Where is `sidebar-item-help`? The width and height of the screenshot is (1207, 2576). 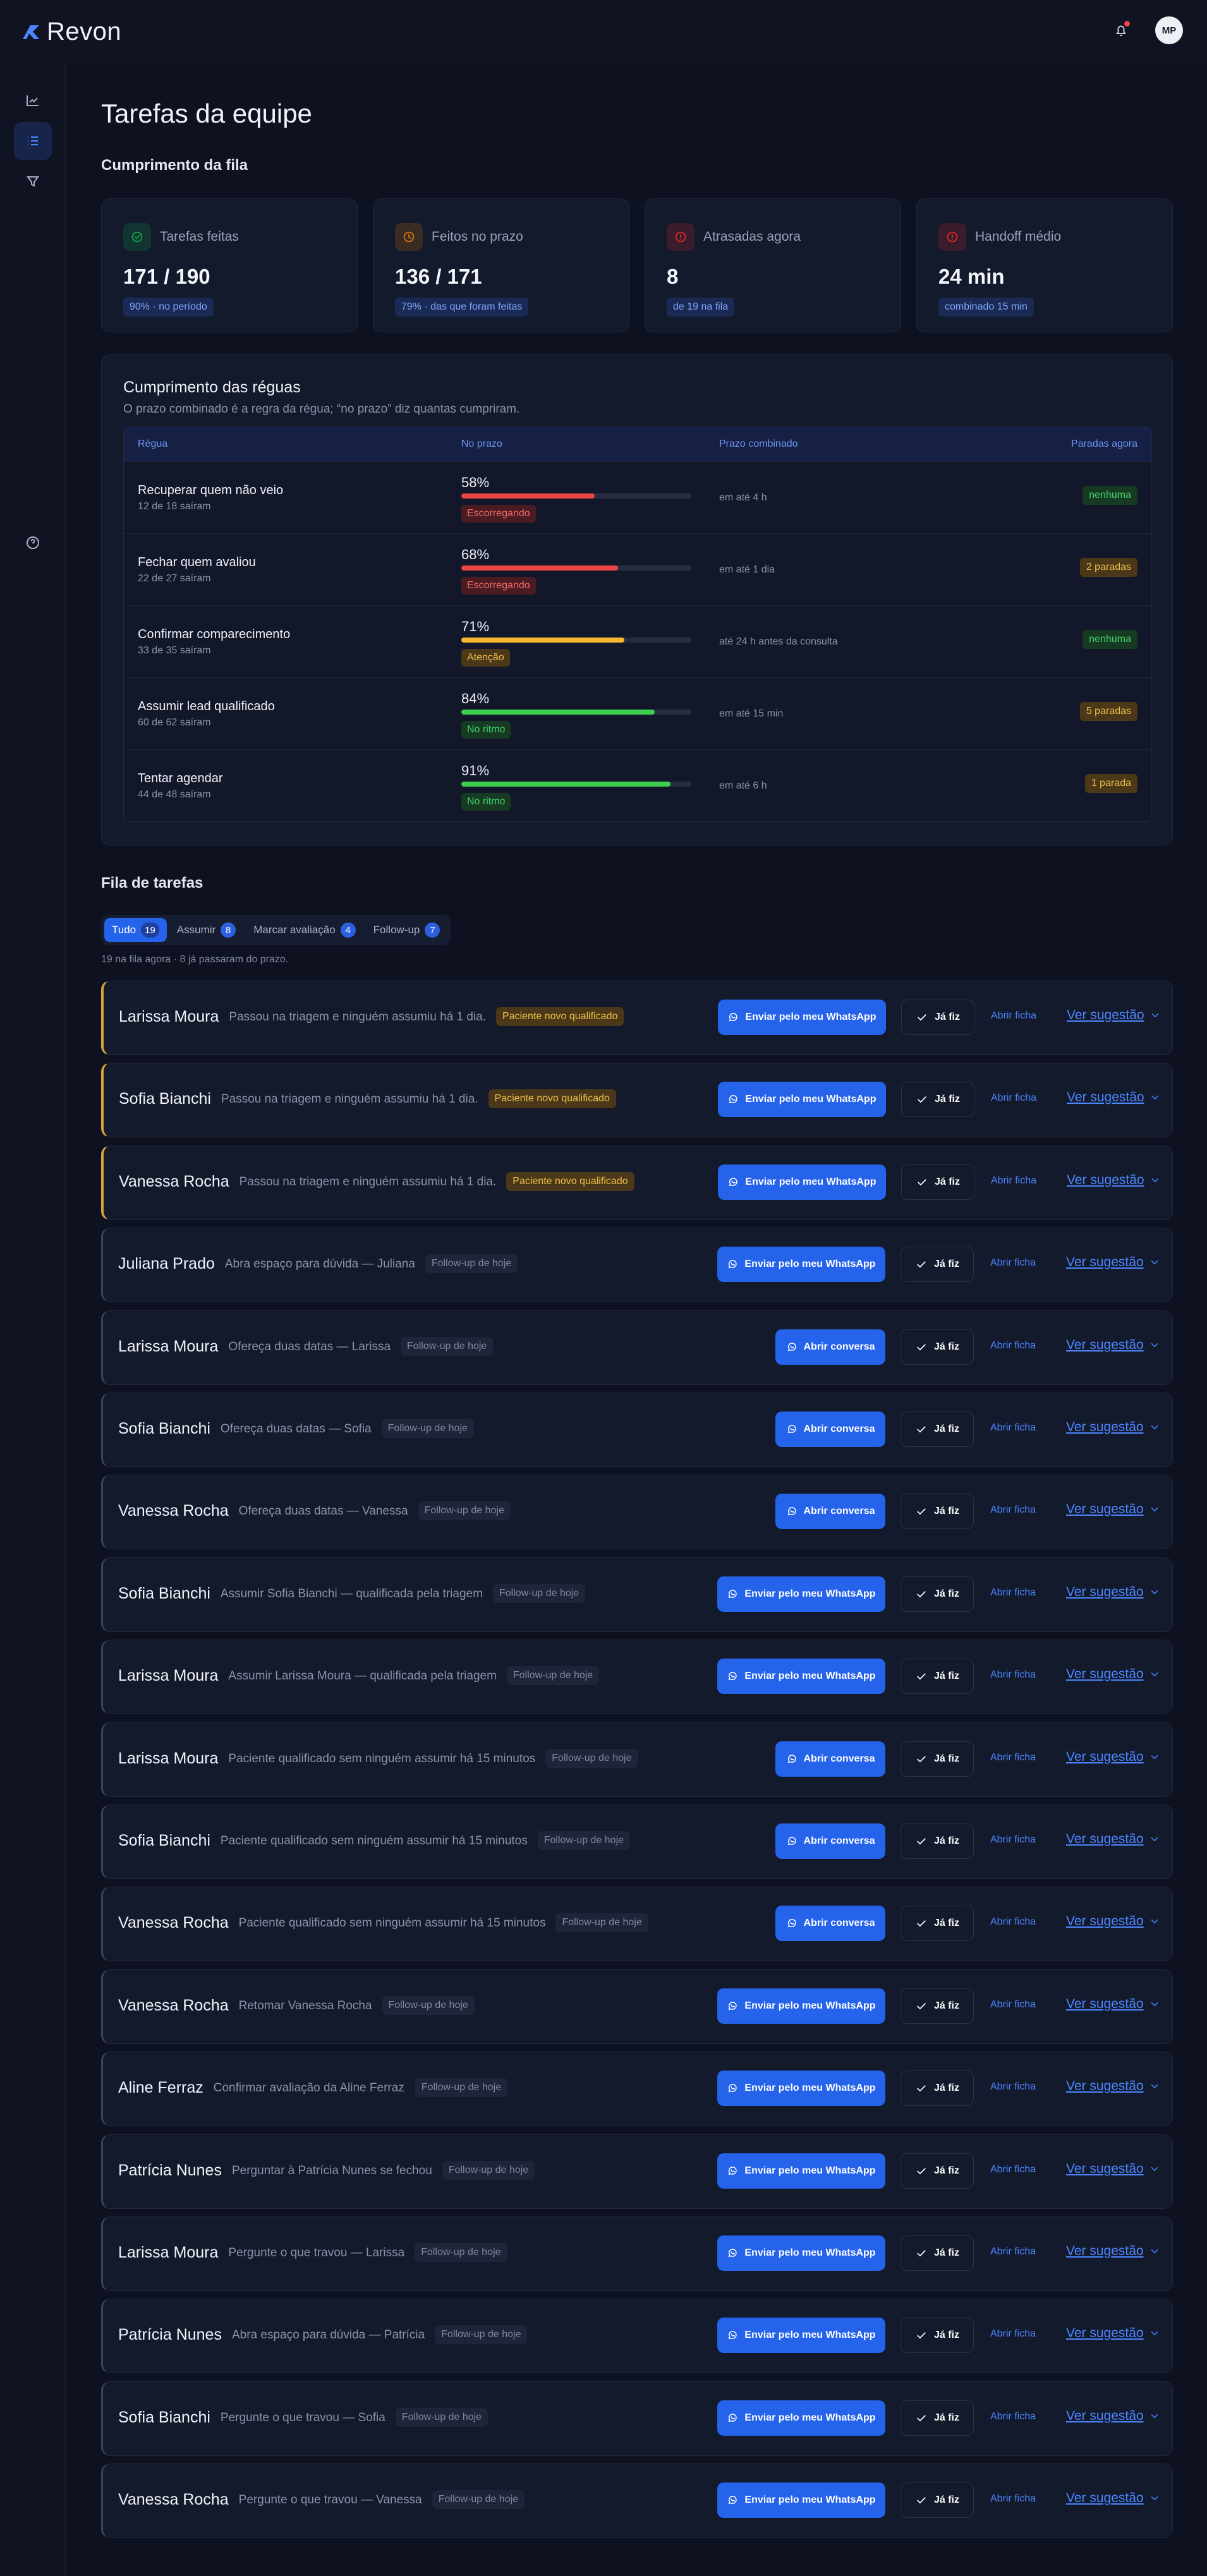 sidebar-item-help is located at coordinates (33, 543).